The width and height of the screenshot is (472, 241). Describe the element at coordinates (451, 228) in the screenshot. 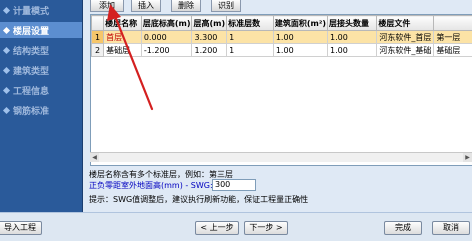

I see `cancel-button: 取消` at that location.